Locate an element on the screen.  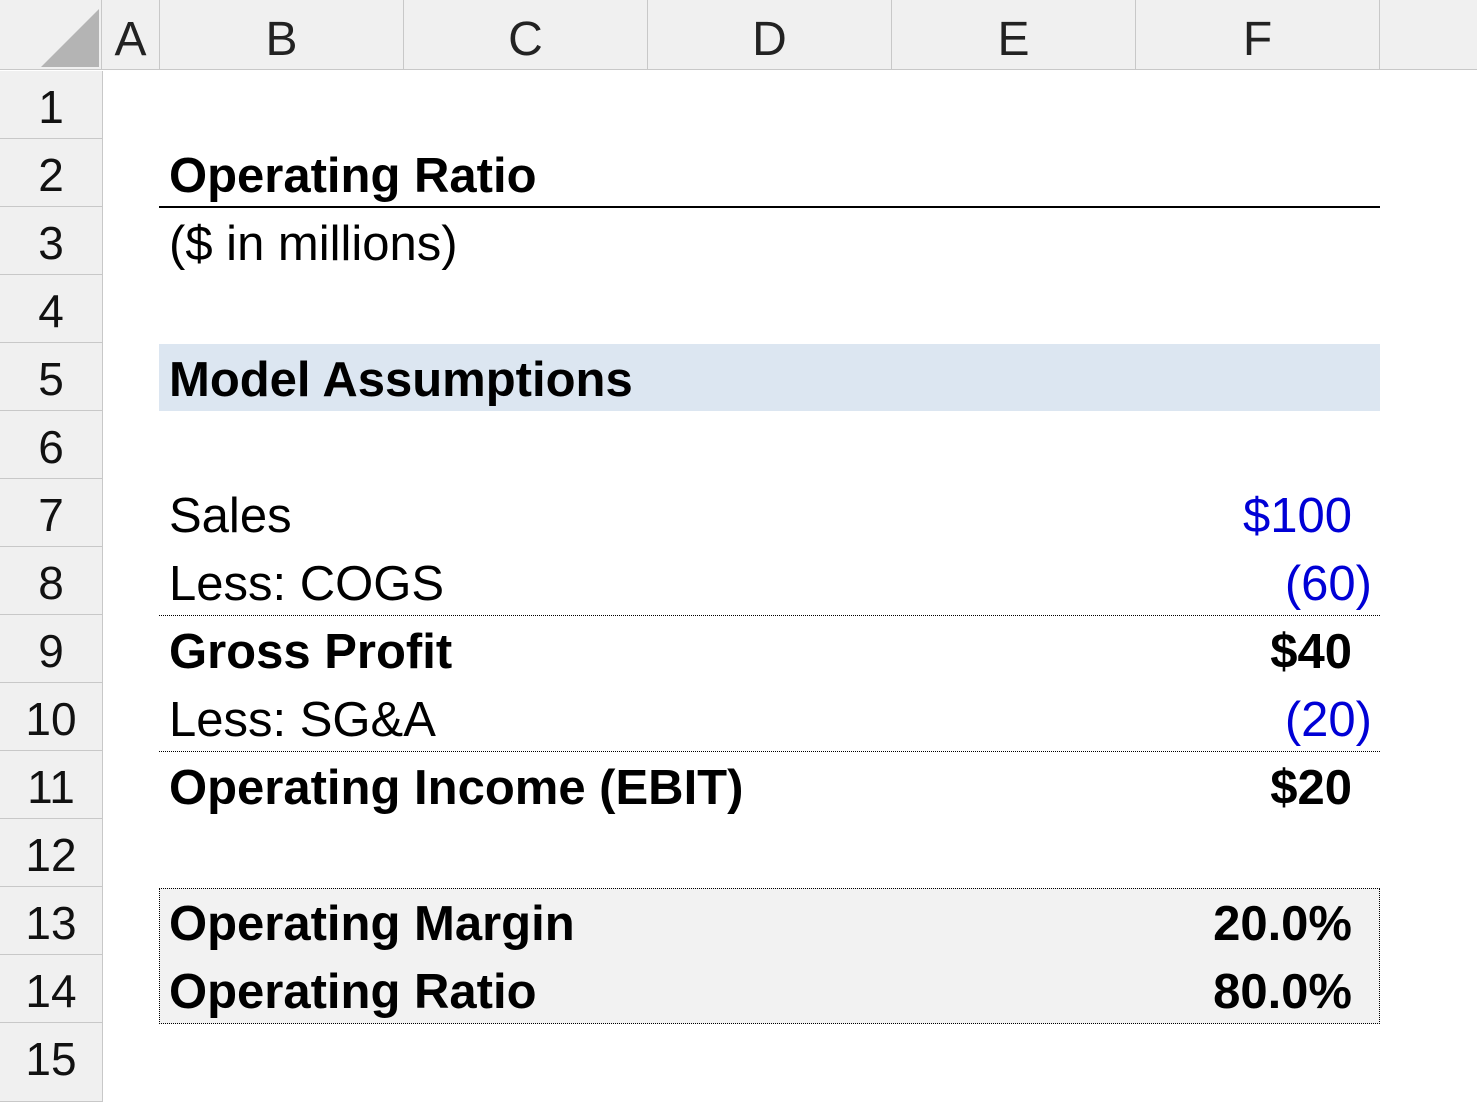
gross-profit-value: $40 is located at coordinates (1244, 651).